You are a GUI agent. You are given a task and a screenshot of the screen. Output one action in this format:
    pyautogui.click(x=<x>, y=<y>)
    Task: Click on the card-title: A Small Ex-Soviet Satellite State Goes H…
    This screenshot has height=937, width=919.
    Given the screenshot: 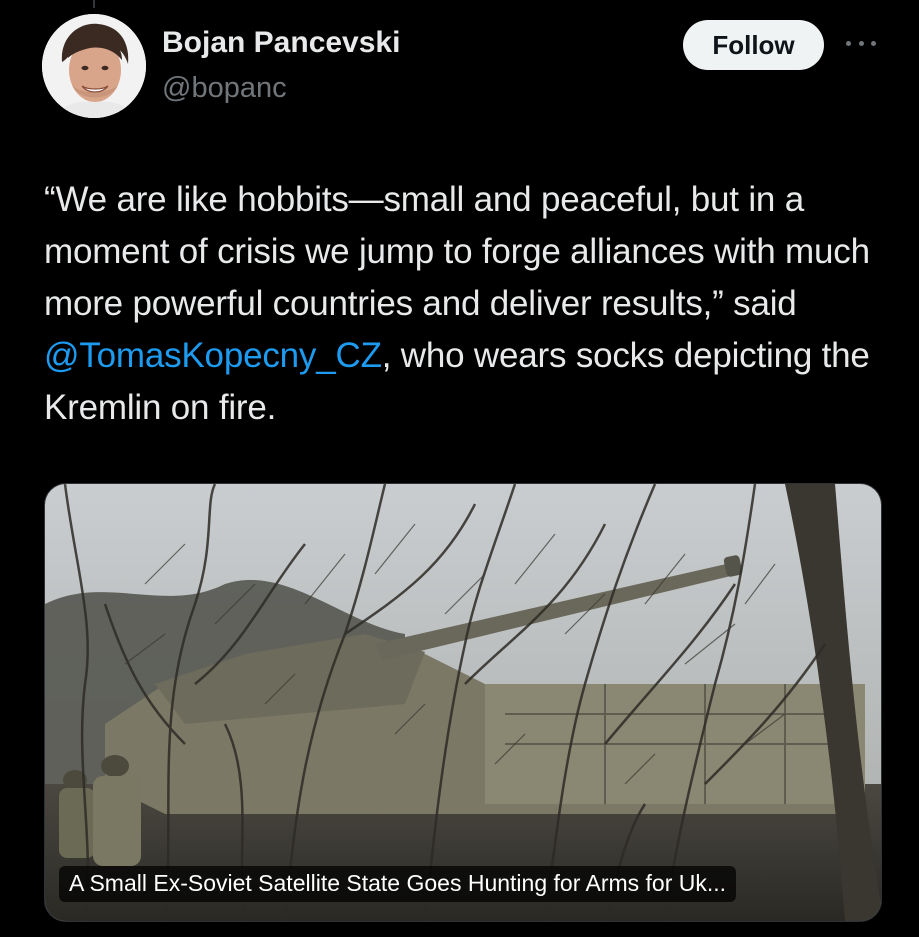 What is the action you would take?
    pyautogui.click(x=398, y=884)
    